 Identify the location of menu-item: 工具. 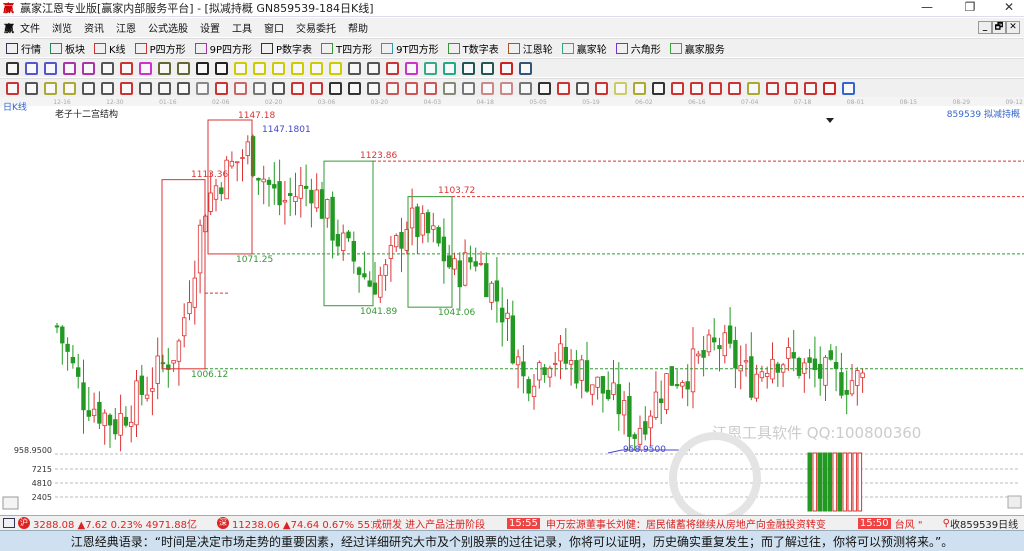
(242, 27).